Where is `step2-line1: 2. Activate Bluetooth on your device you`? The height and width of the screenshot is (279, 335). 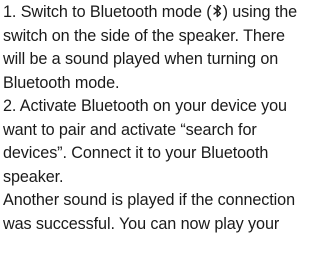 step2-line1: 2. Activate Bluetooth on your device you is located at coordinates (145, 106).